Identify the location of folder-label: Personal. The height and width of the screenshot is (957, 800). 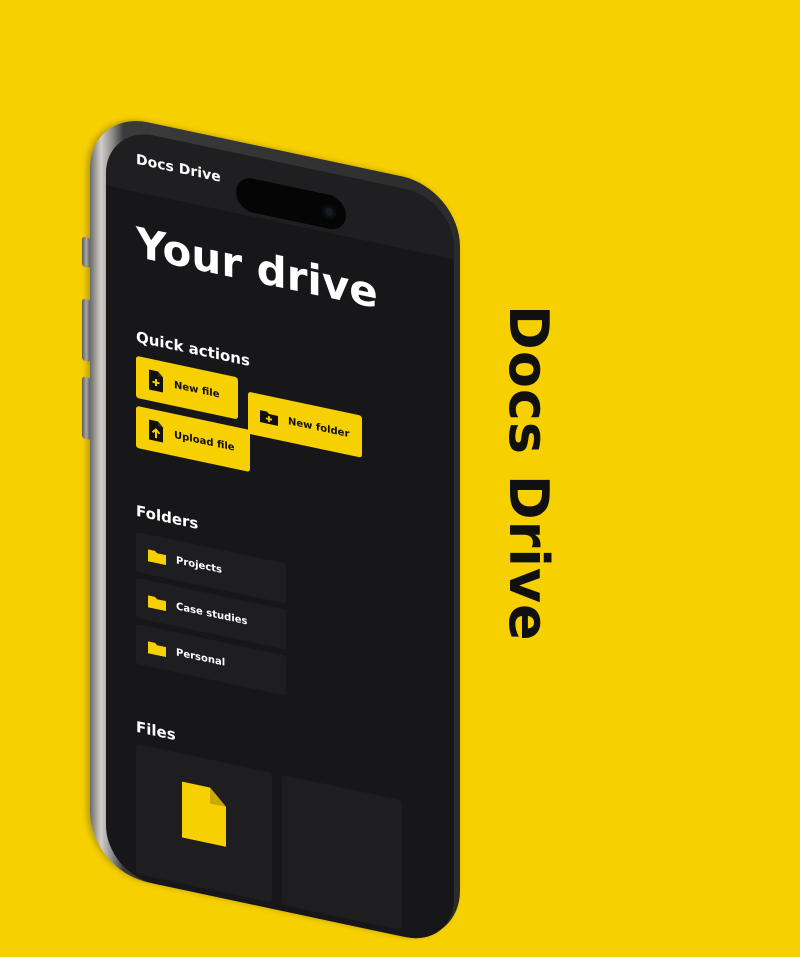
(201, 657).